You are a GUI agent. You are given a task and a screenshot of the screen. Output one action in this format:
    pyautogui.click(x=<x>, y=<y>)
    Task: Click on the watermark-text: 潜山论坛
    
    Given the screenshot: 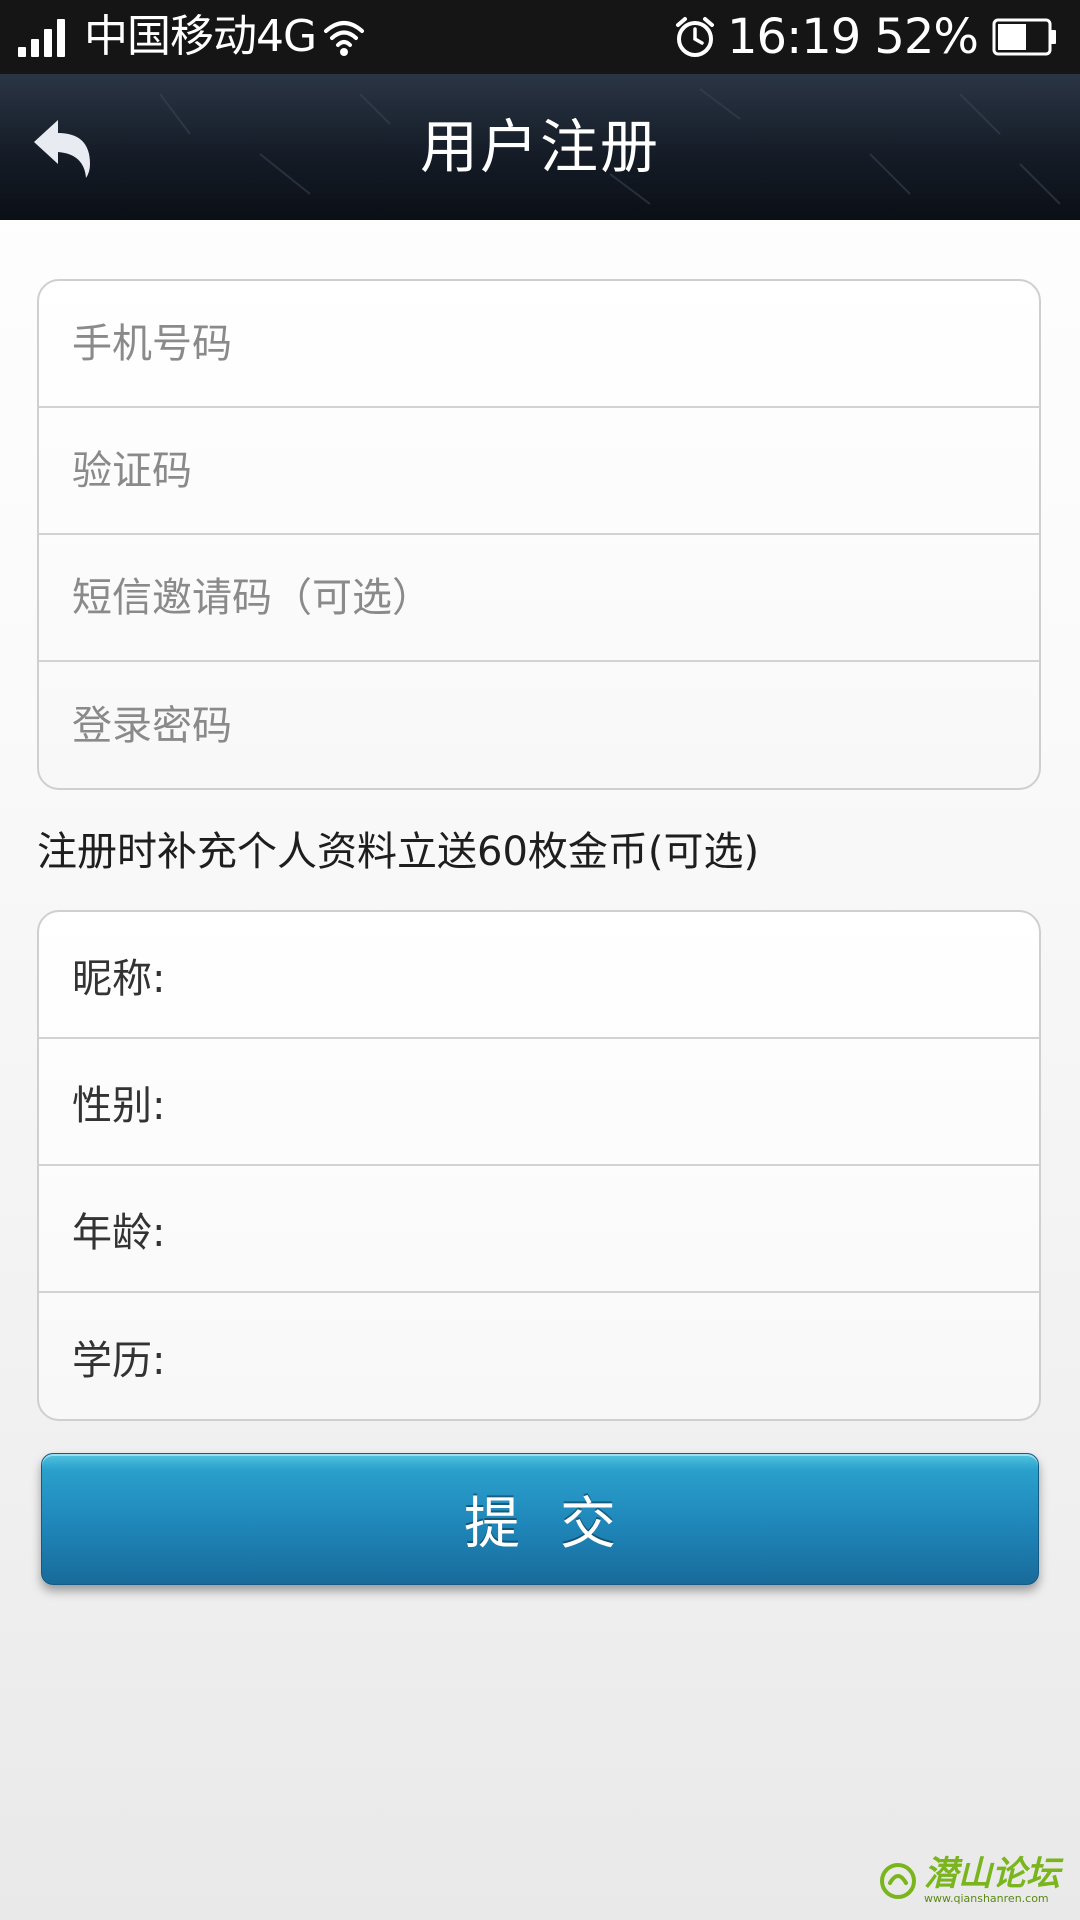 What is the action you would take?
    pyautogui.click(x=992, y=1874)
    